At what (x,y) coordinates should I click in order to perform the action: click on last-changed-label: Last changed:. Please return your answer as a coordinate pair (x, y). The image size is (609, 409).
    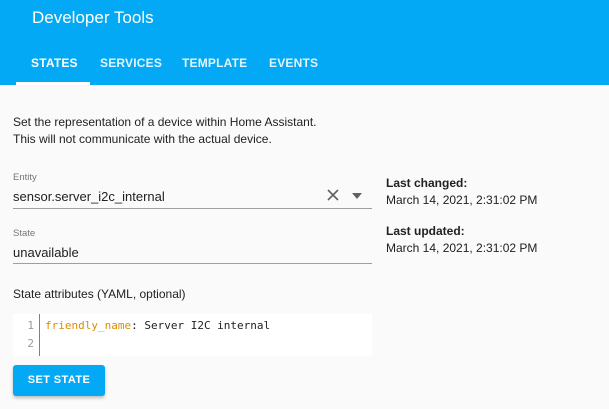
    Looking at the image, I should click on (427, 183).